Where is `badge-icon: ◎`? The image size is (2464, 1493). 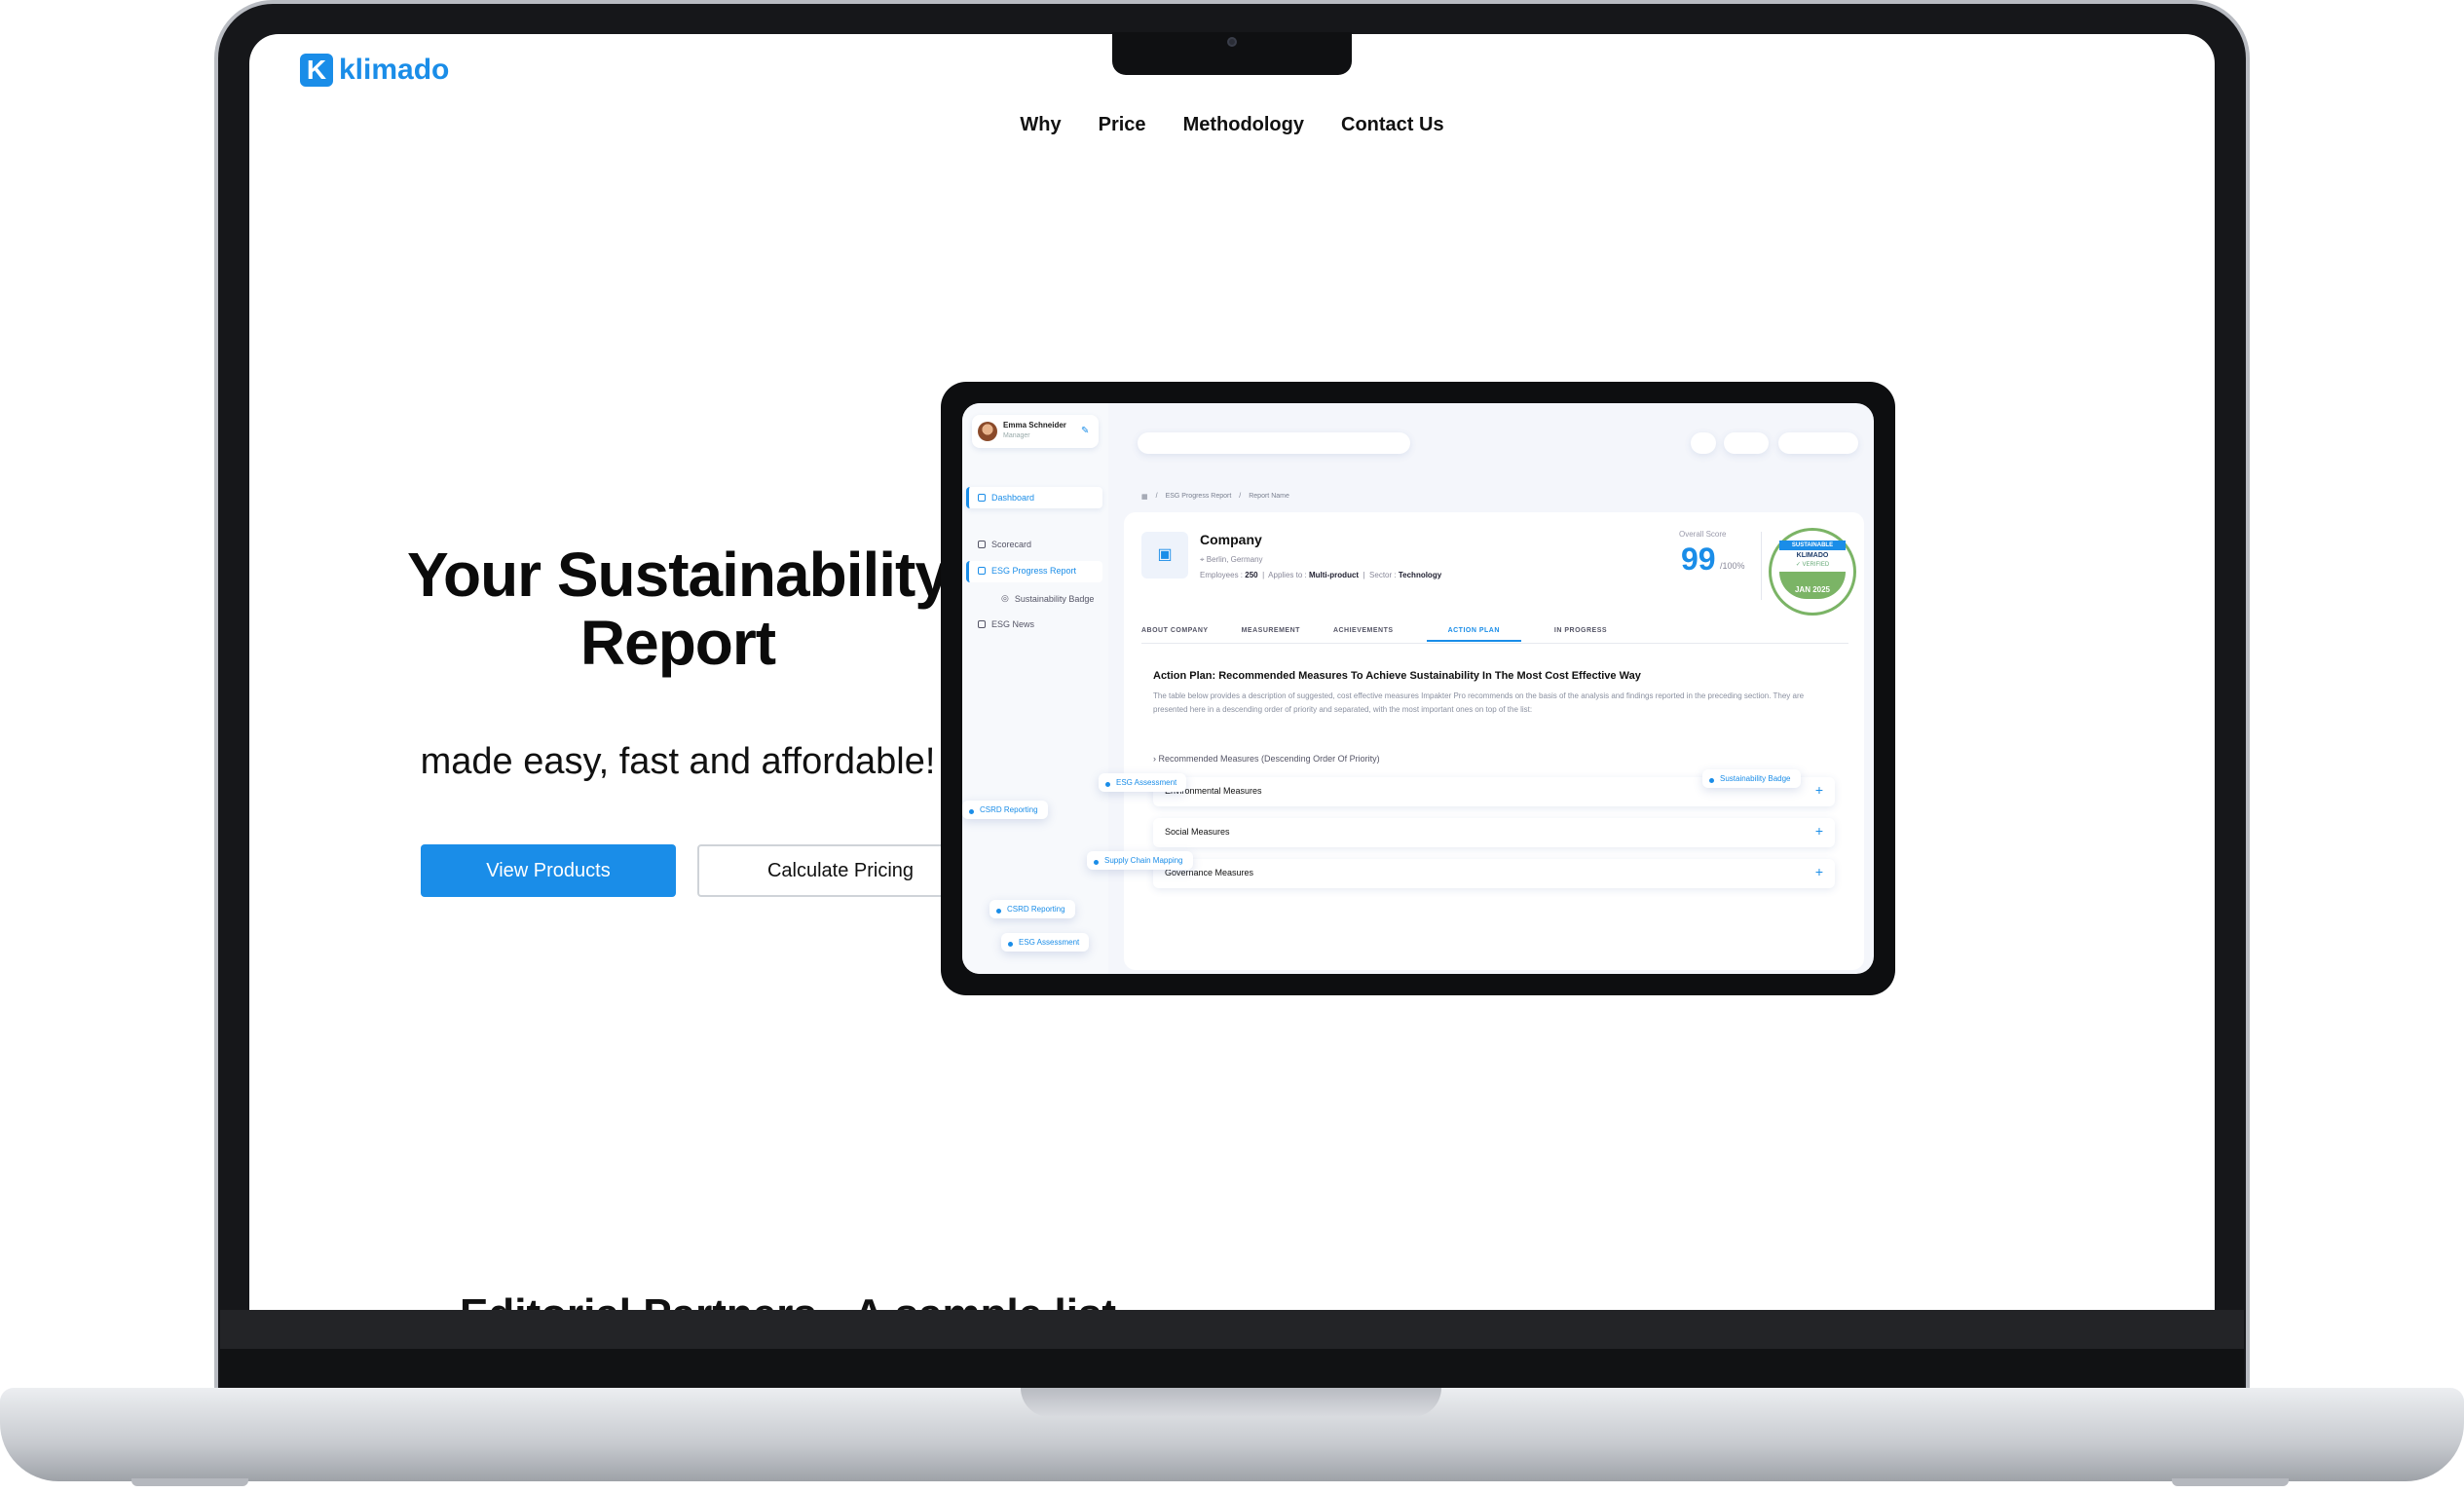
badge-icon: ◎ is located at coordinates (1005, 598).